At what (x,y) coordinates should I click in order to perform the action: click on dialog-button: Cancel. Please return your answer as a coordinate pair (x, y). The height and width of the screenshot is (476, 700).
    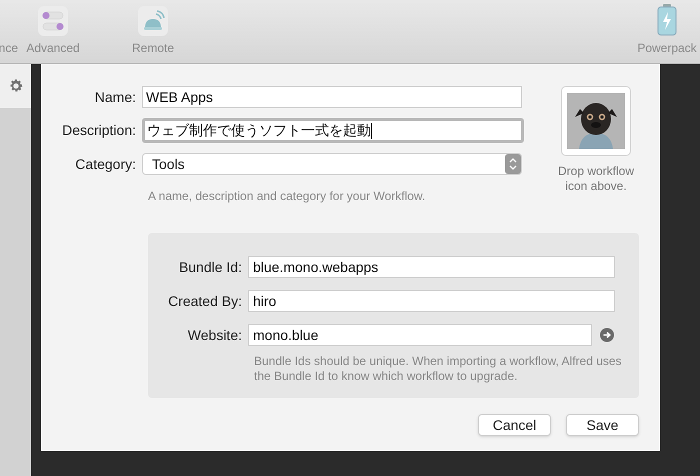
    Looking at the image, I should click on (514, 425).